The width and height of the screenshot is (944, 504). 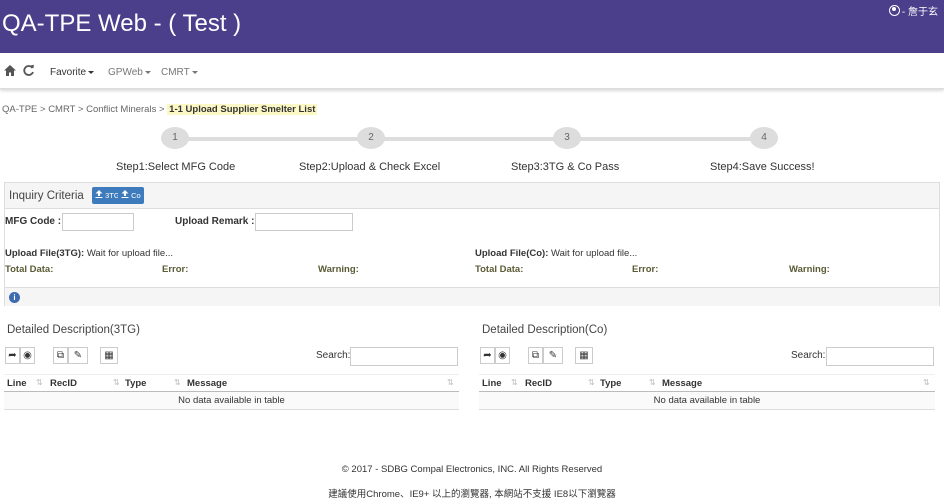 What do you see at coordinates (72, 72) in the screenshot?
I see `menu-favorite: Favorite` at bounding box center [72, 72].